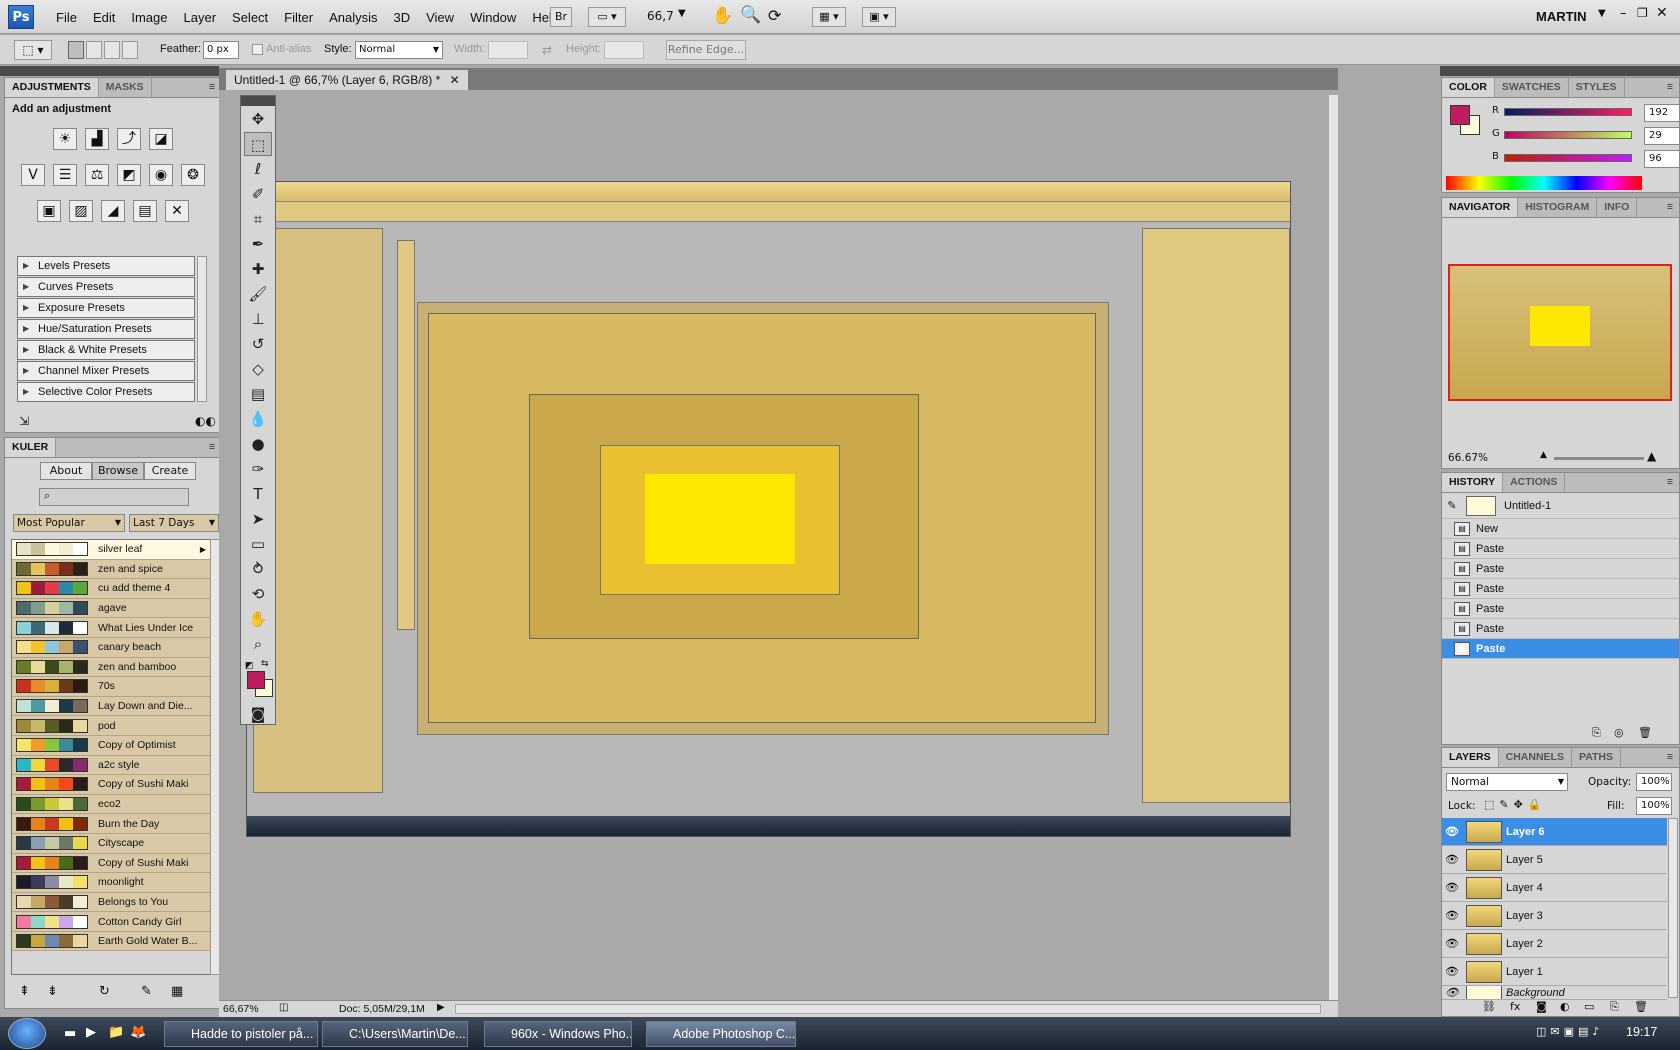  What do you see at coordinates (829, 17) in the screenshot?
I see `arrange-documents-button: ▦ ▾` at bounding box center [829, 17].